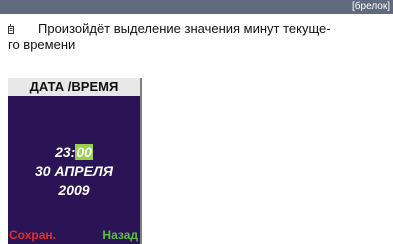  What do you see at coordinates (371, 6) in the screenshot?
I see `device-tag: [брелок]` at bounding box center [371, 6].